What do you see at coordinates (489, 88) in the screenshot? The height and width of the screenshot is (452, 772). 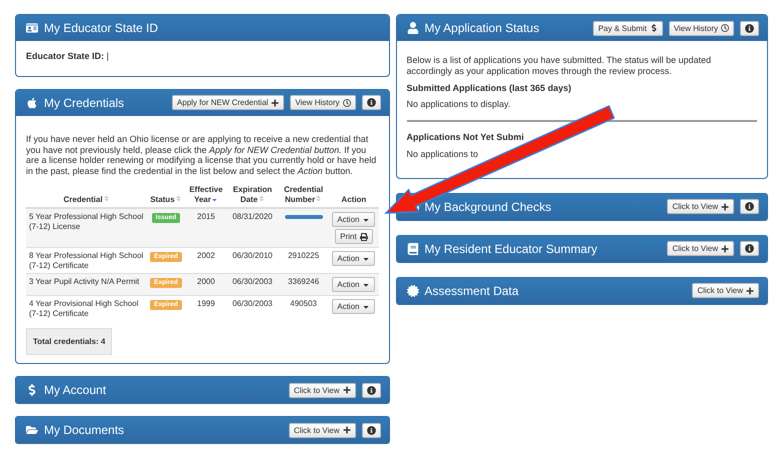 I see `section-heading: Submitted Applications (last 365 days)` at bounding box center [489, 88].